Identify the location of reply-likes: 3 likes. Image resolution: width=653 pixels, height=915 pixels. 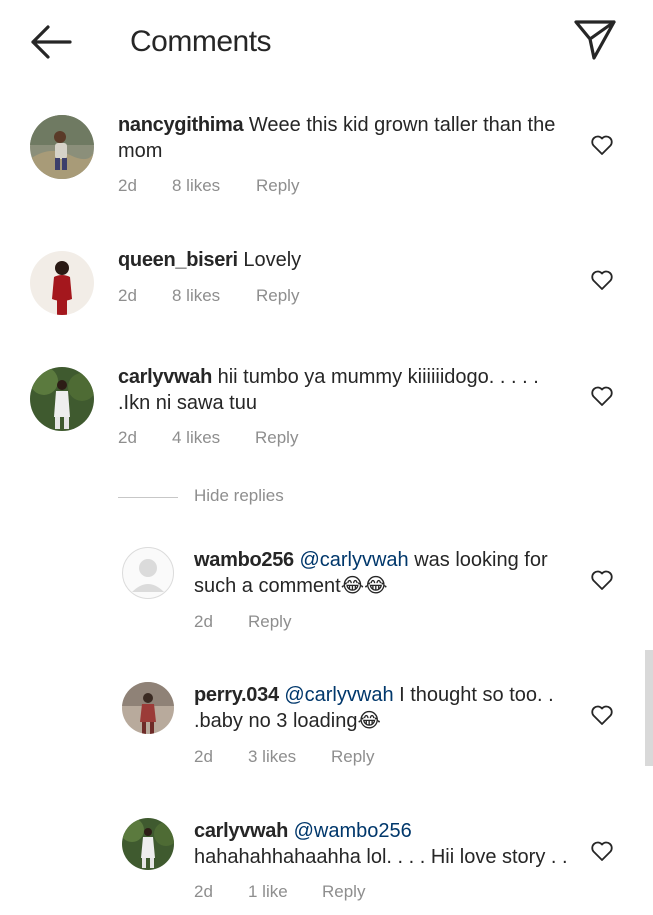
(272, 757).